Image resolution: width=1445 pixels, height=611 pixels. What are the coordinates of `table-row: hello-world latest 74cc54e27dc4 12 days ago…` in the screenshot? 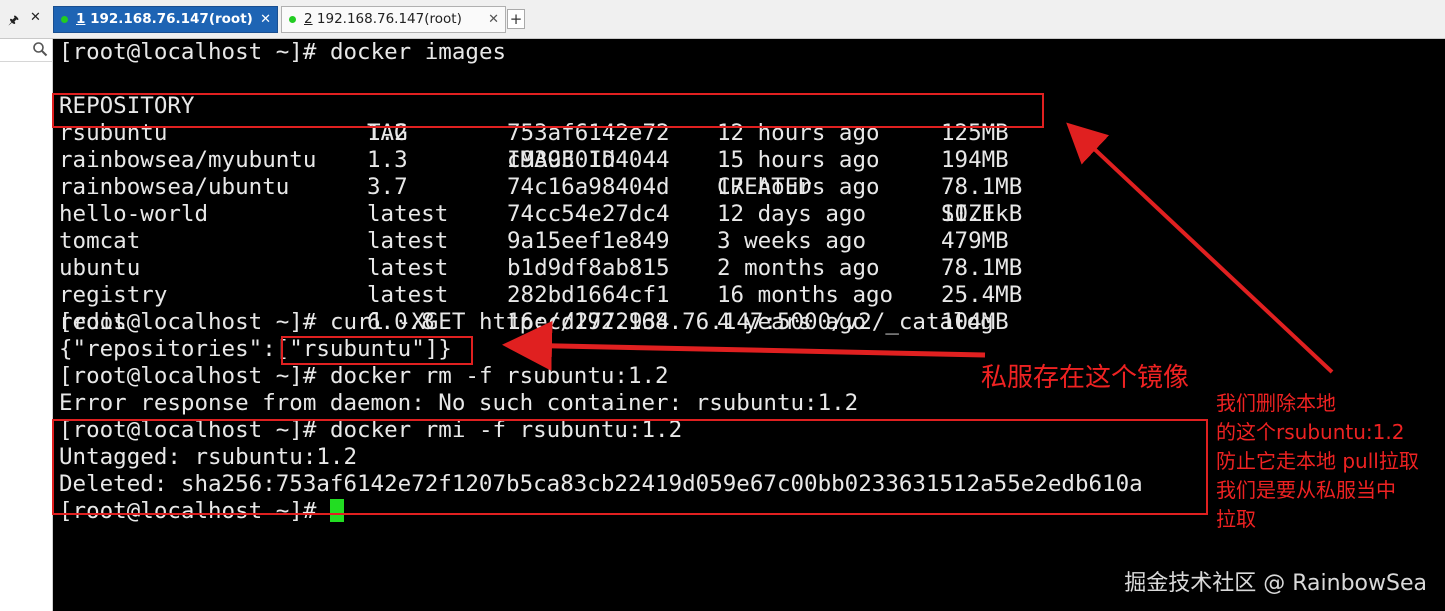 It's located at (541, 214).